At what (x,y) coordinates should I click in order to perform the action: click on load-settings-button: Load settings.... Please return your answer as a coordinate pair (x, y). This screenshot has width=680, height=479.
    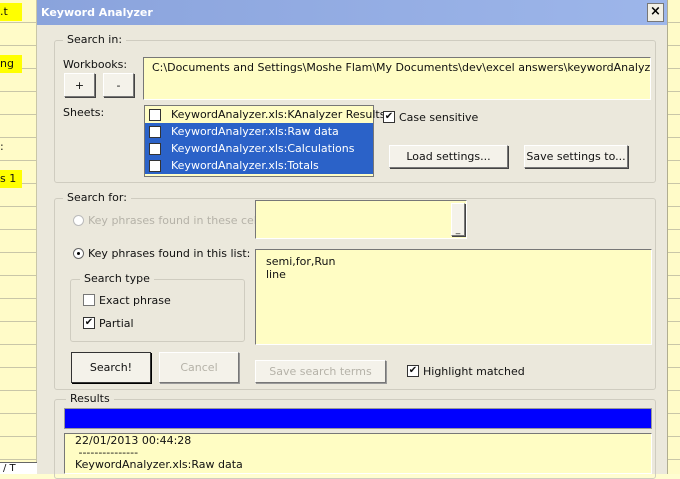
    Looking at the image, I should click on (448, 156).